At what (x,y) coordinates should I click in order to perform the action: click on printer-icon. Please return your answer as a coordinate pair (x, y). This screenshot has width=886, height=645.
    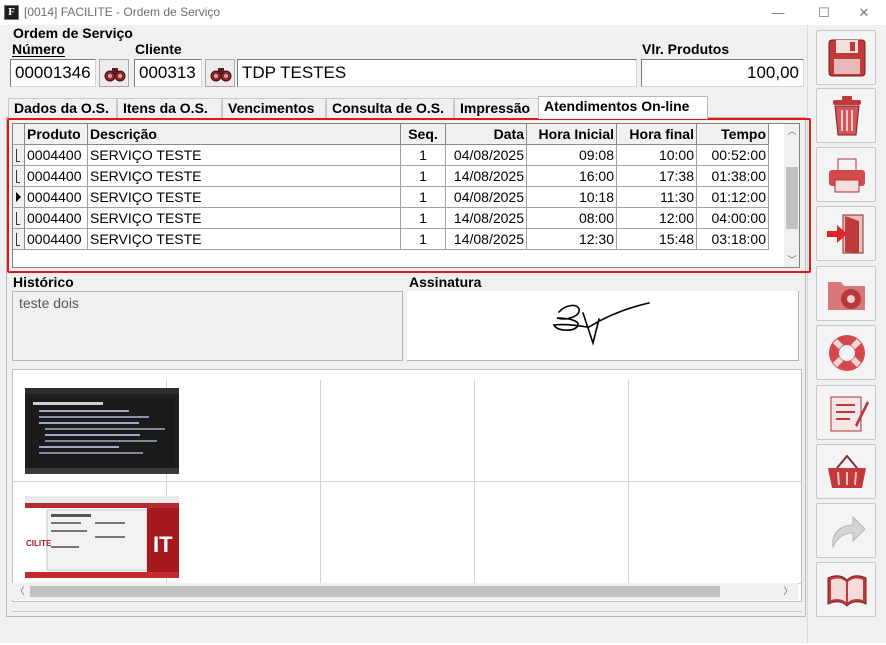
    Looking at the image, I should click on (847, 175).